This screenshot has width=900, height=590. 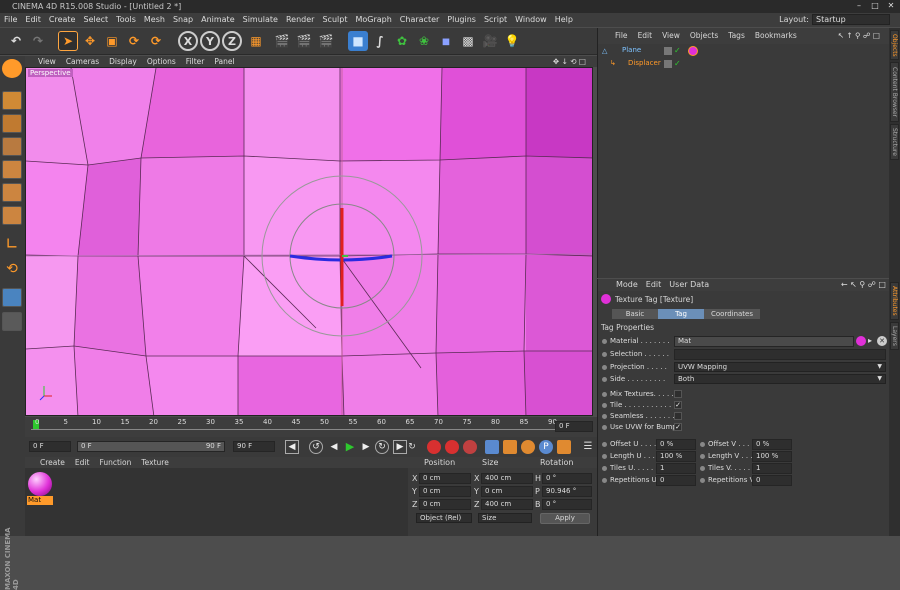 What do you see at coordinates (505, 518) in the screenshot?
I see `coord-size-mode-select: Size` at bounding box center [505, 518].